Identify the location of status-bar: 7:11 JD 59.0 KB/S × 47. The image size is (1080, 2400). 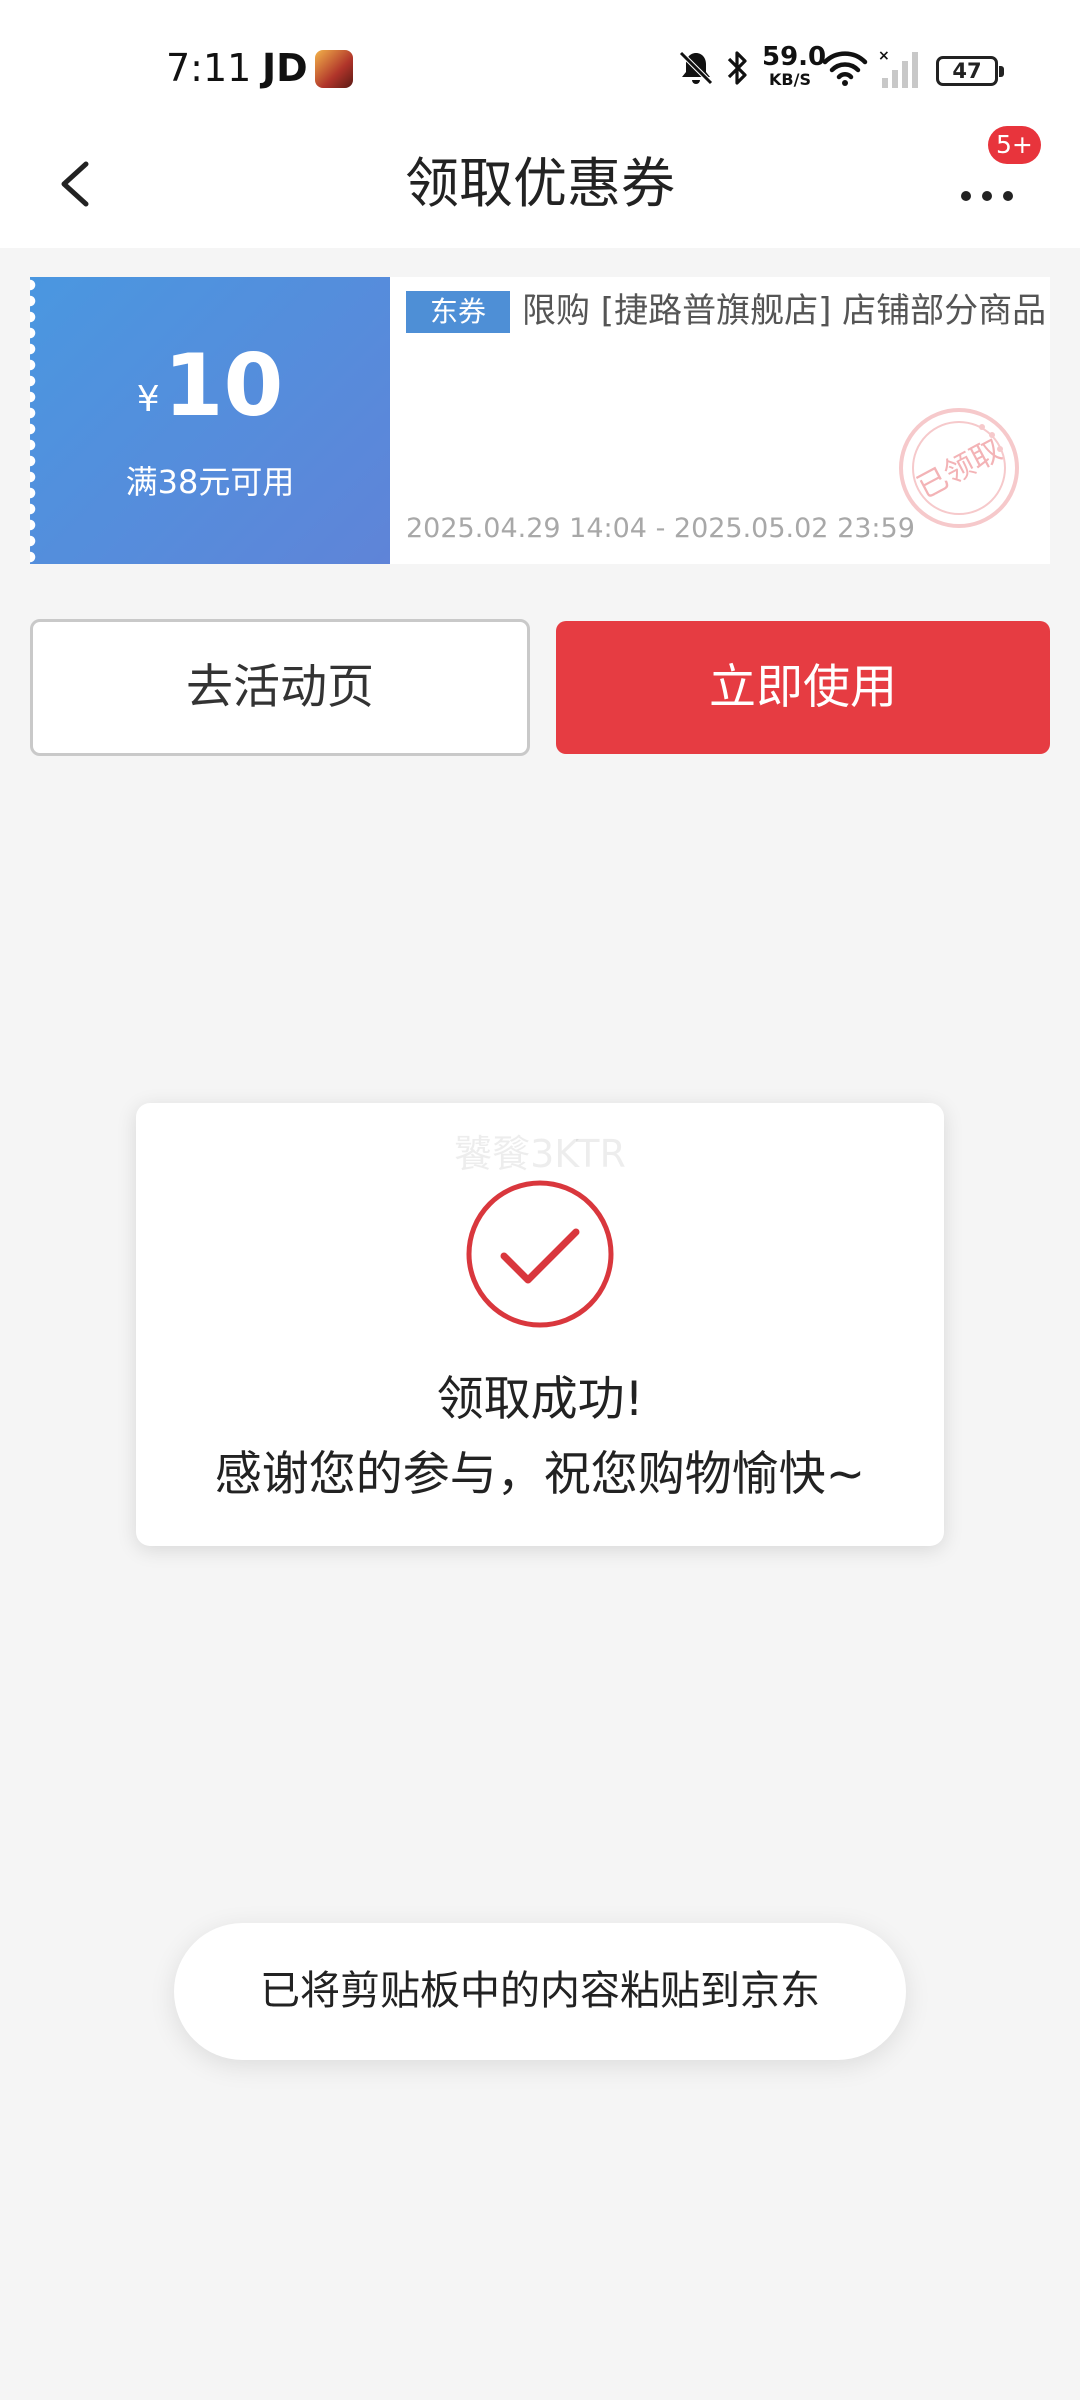
(540, 60).